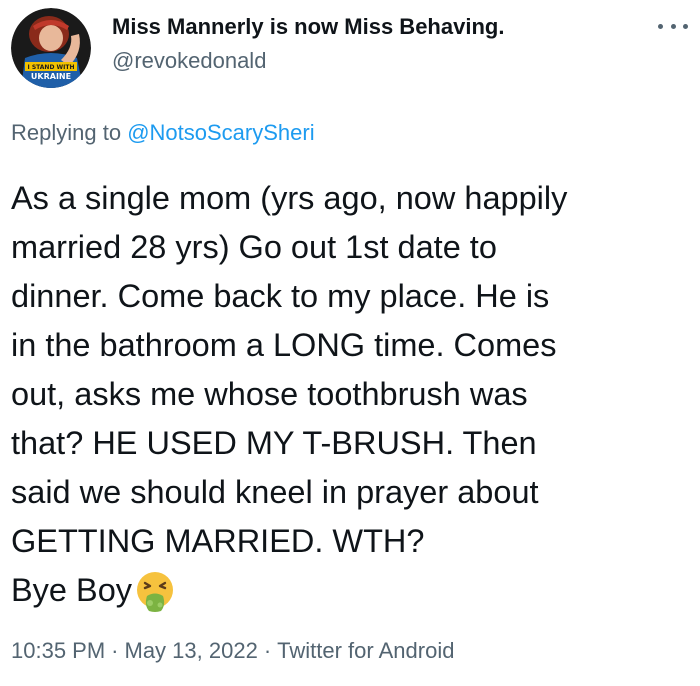 This screenshot has width=700, height=686. I want to click on tweet-line: GETTING MARRIED. WTH?, so click(218, 541).